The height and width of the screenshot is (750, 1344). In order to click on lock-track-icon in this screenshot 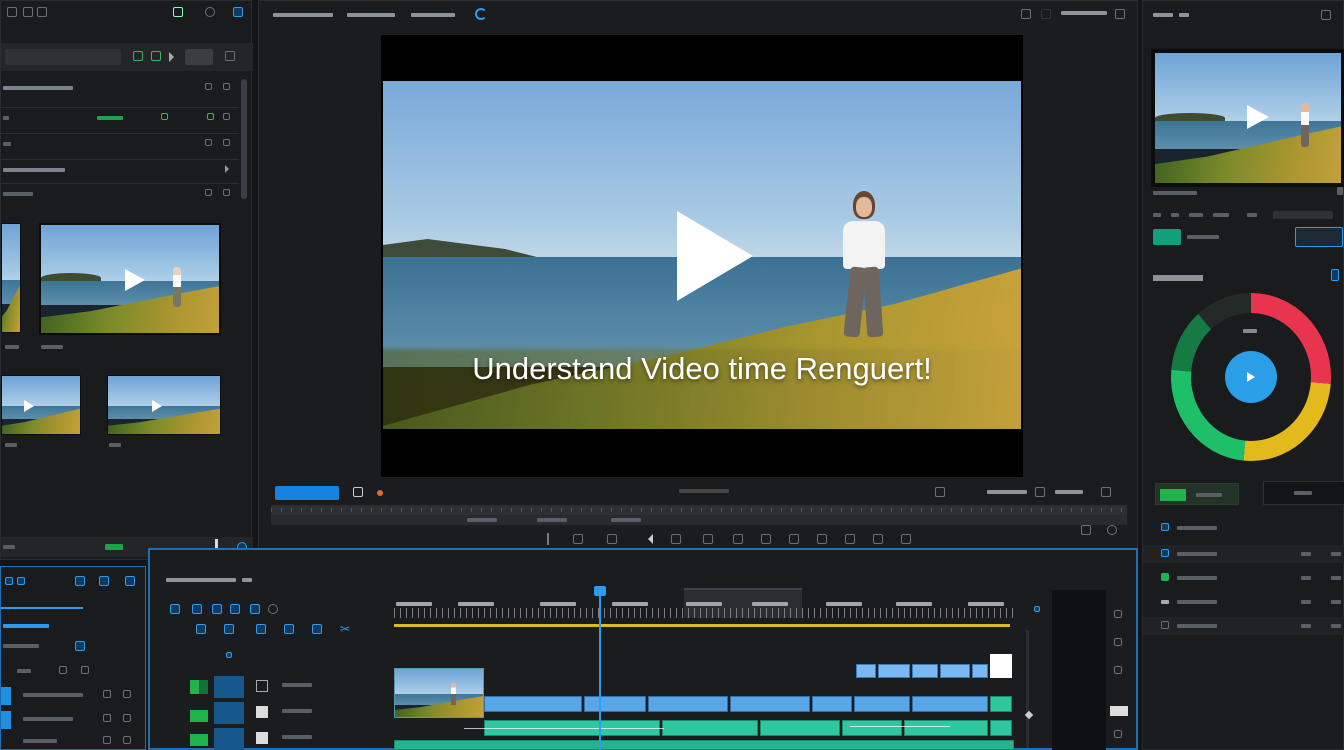, I will do `click(104, 581)`.